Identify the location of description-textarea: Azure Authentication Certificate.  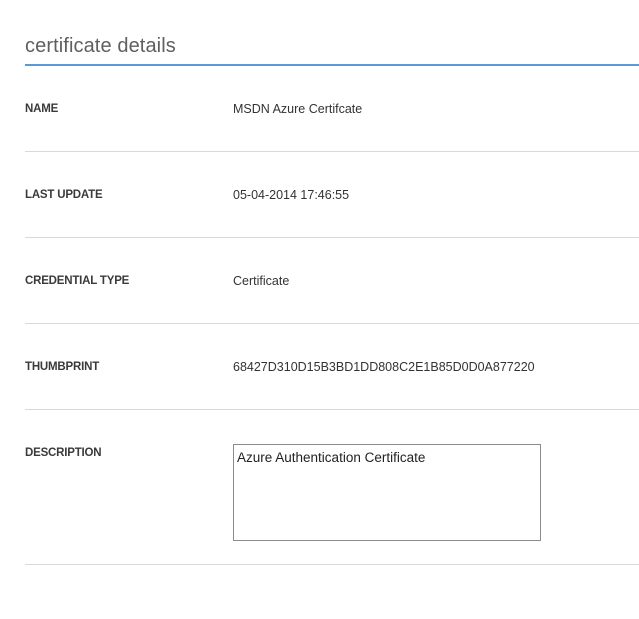
(387, 492).